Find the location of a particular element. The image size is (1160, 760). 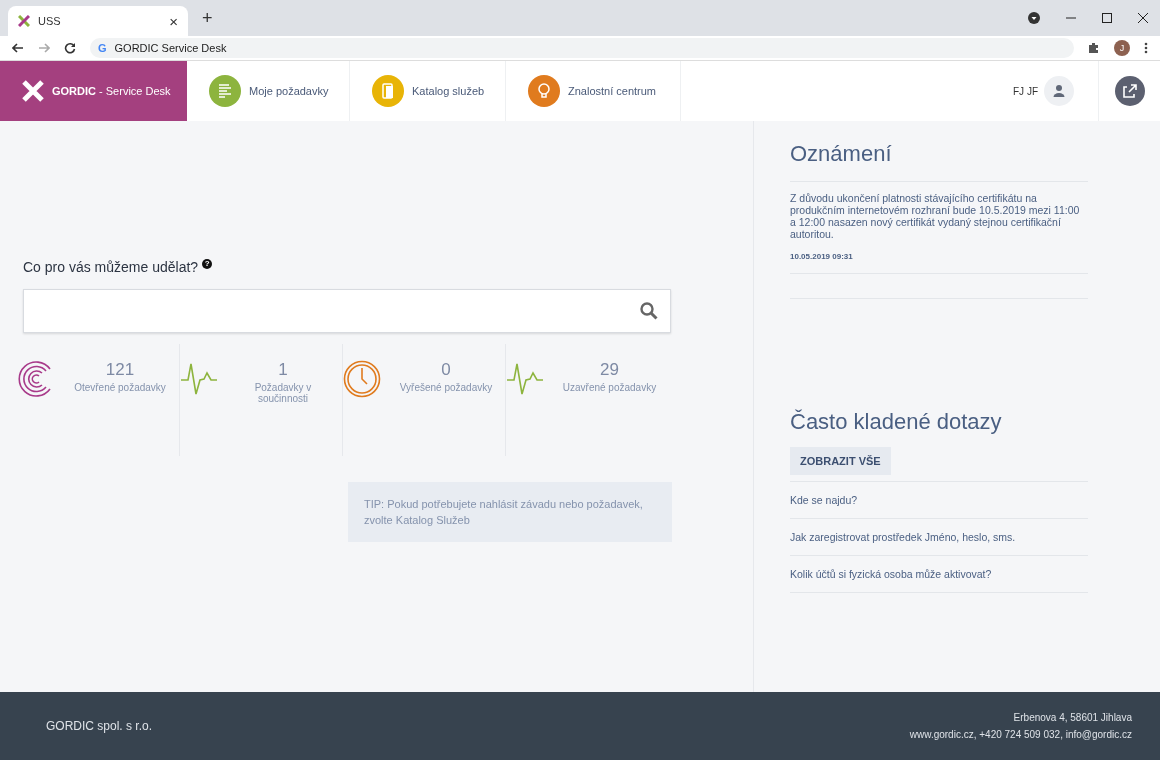

stat-count: 1 is located at coordinates (283, 370).